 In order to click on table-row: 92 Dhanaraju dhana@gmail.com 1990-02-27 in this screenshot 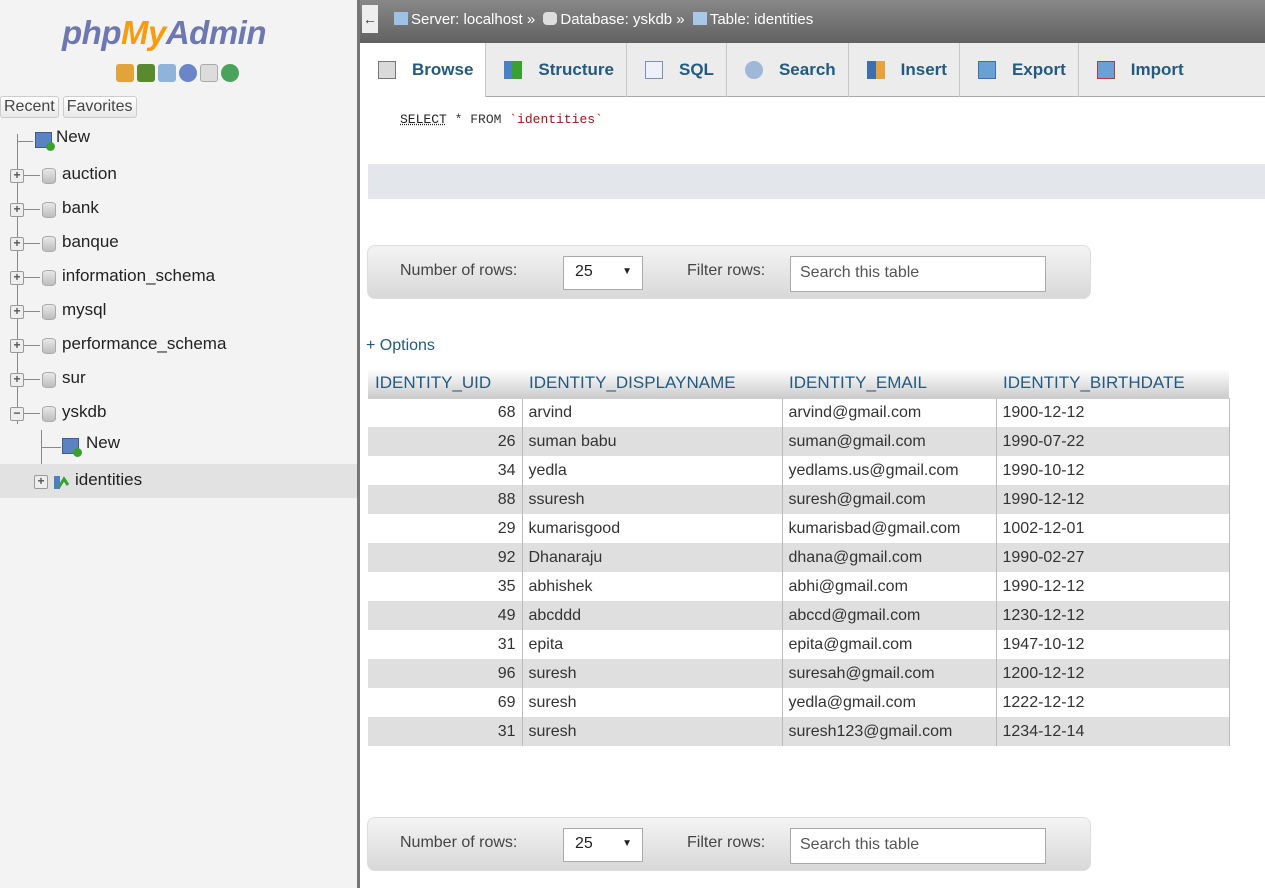, I will do `click(799, 557)`.